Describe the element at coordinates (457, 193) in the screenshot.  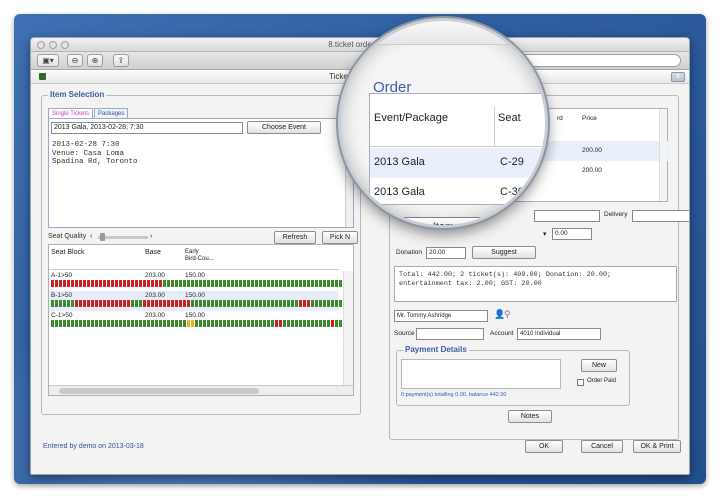
I see `table-row: 2013 Gala C-30` at that location.